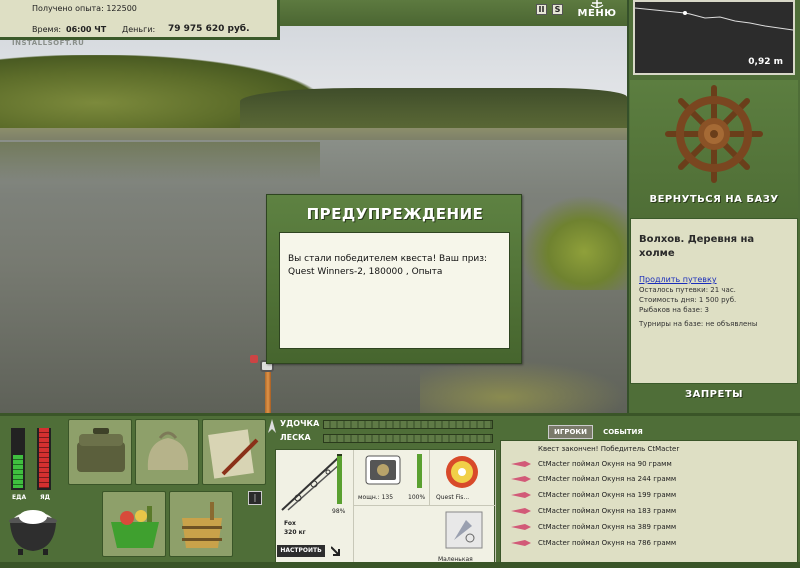 The image size is (800, 568). Describe the element at coordinates (18, 471) in the screenshot. I see `food-fill` at that location.